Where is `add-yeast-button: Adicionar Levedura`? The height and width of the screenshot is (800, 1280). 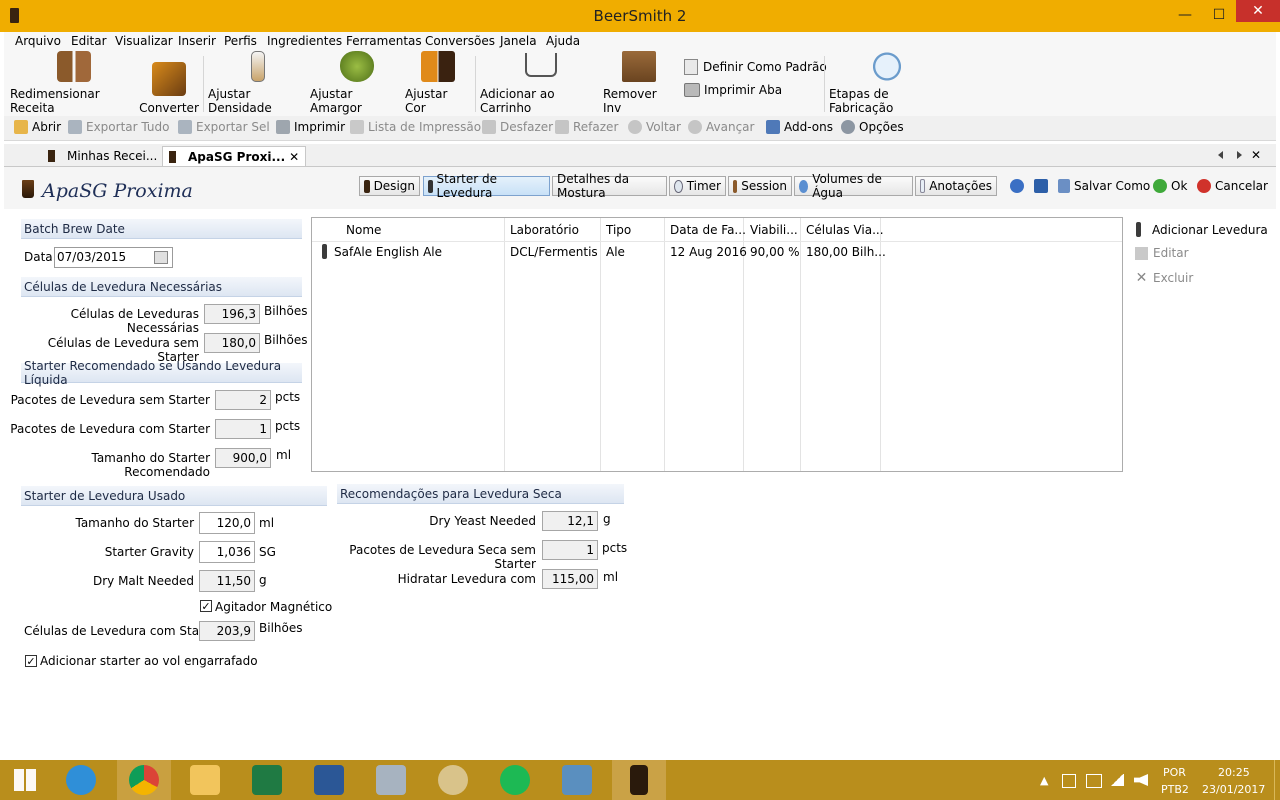 add-yeast-button: Adicionar Levedura is located at coordinates (1202, 229).